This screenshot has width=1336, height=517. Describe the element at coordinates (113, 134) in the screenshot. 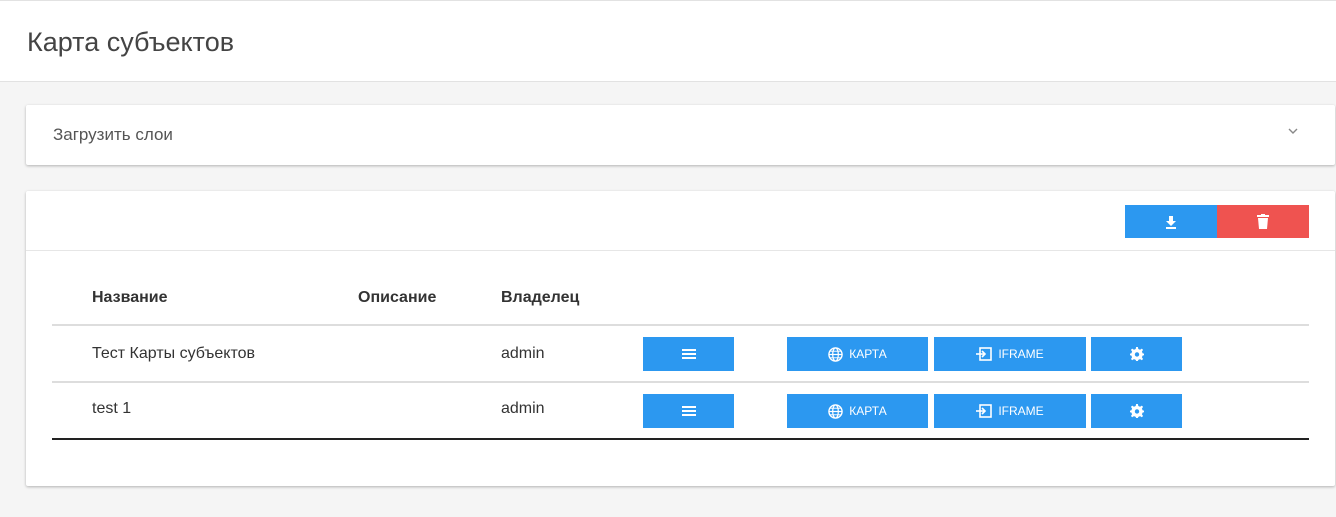

I see `load-layers-label: Загрузить слои` at that location.